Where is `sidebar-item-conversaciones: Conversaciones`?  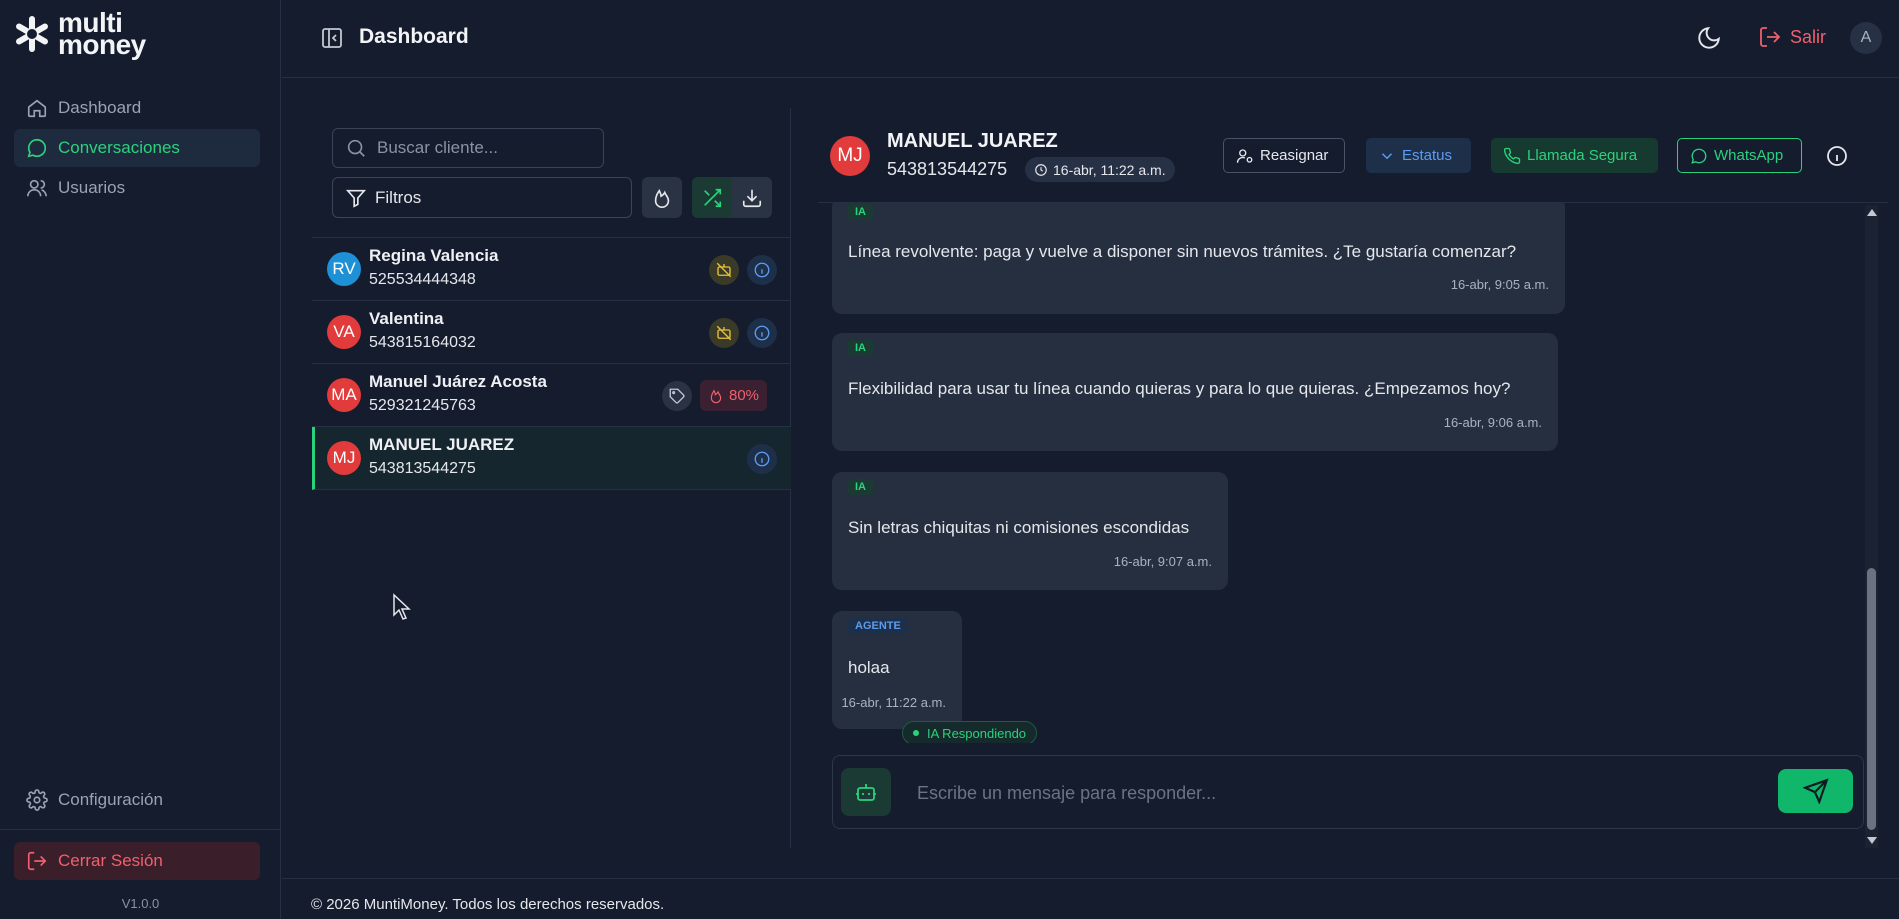
sidebar-item-conversaciones: Conversaciones is located at coordinates (137, 148).